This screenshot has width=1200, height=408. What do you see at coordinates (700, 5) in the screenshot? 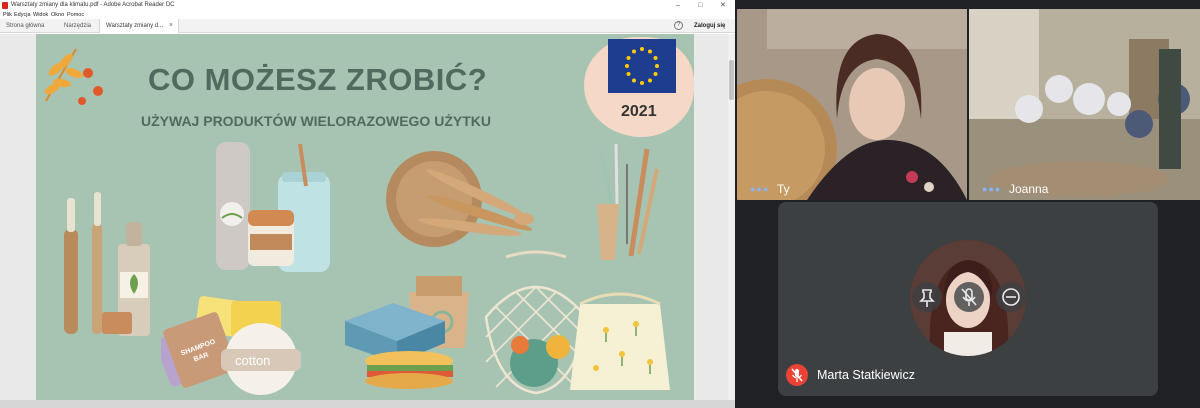
I see `maximize-button: □` at bounding box center [700, 5].